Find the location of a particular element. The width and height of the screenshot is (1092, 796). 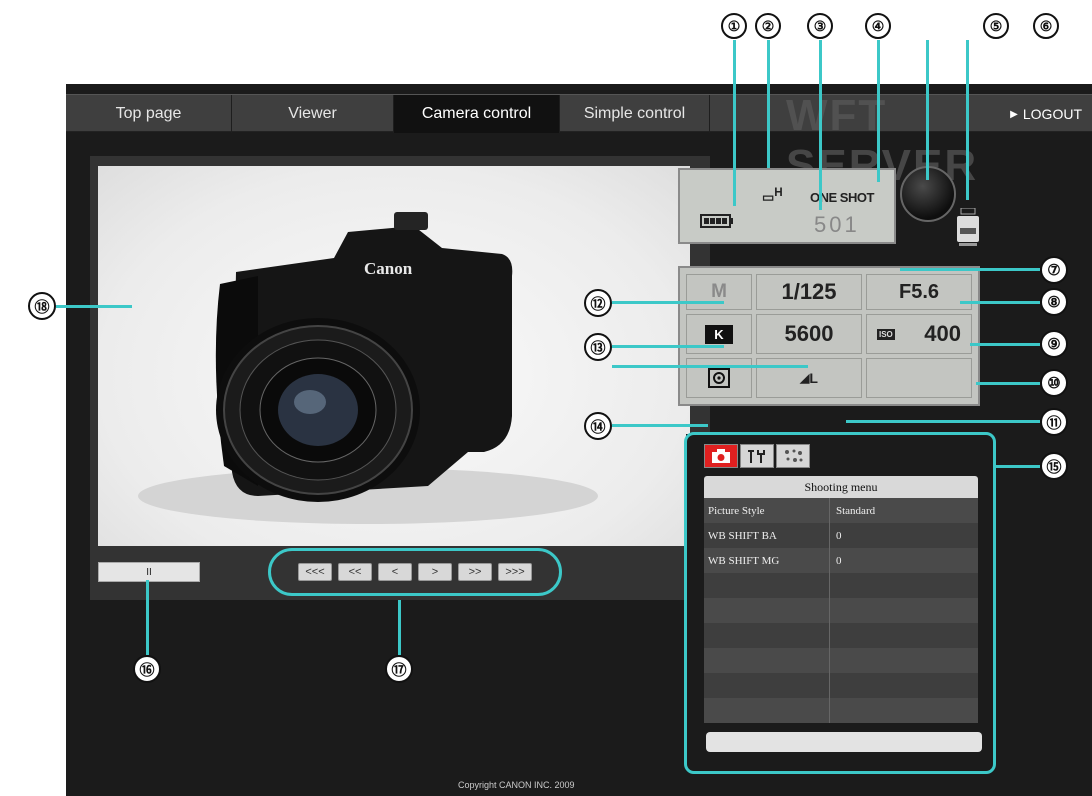

wb-kelvin-icon: K is located at coordinates (719, 334).